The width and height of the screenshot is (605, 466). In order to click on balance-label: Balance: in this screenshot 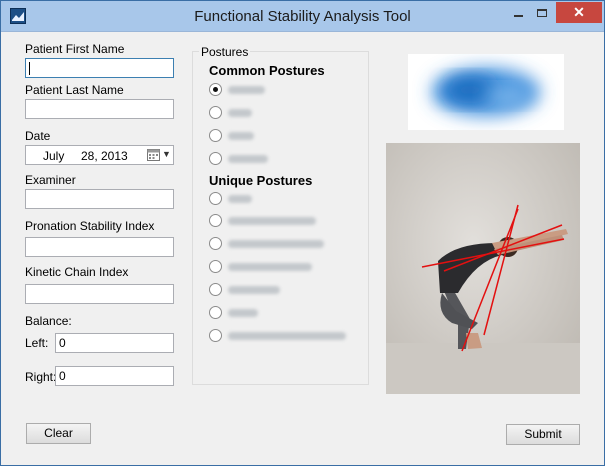, I will do `click(48, 321)`.